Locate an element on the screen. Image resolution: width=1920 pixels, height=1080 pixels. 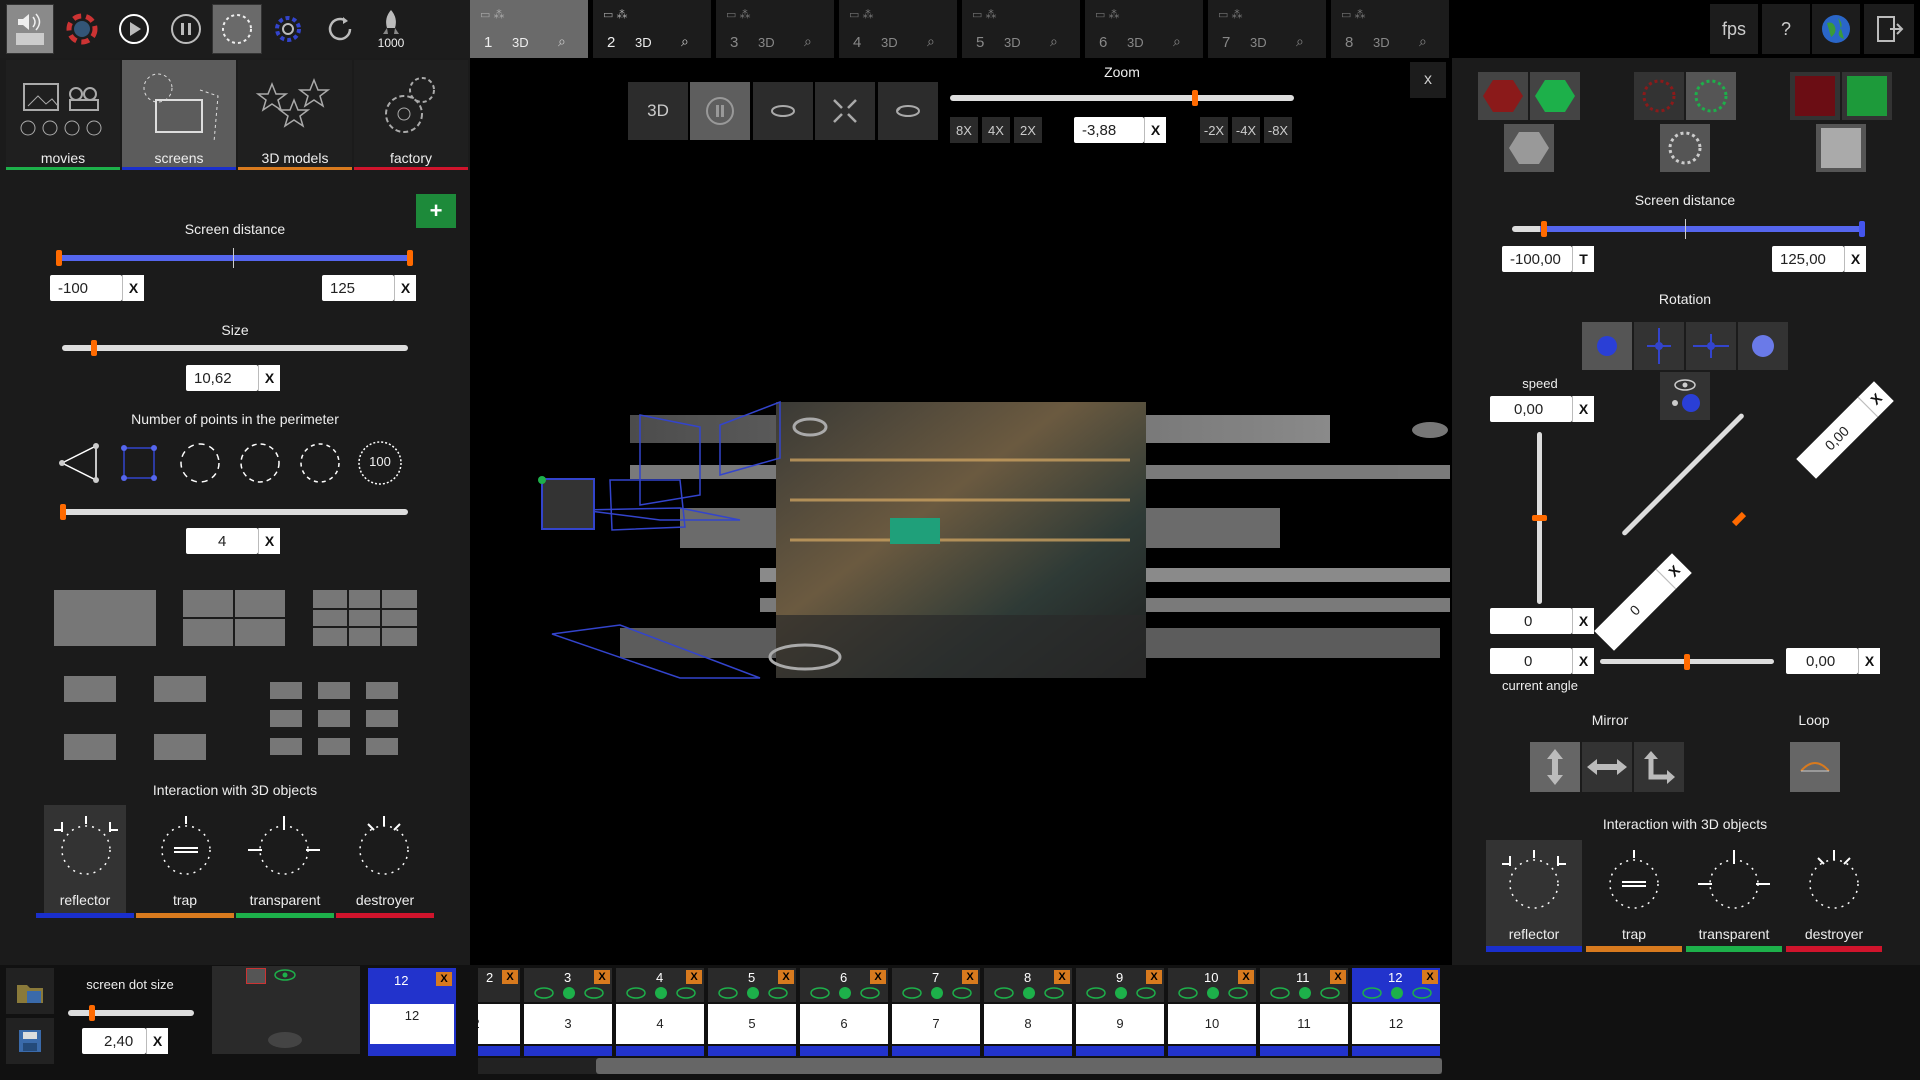
zoom-8x-button: 8X is located at coordinates (964, 130).